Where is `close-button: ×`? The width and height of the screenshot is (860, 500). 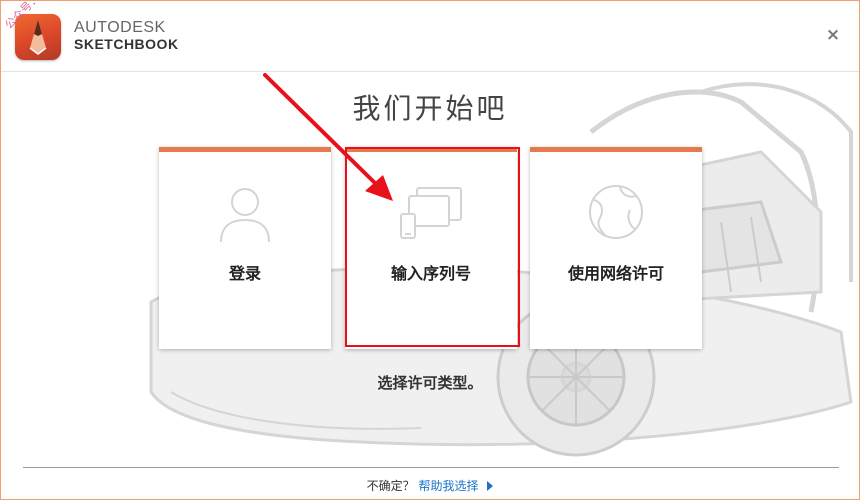
close-button: × is located at coordinates (833, 35).